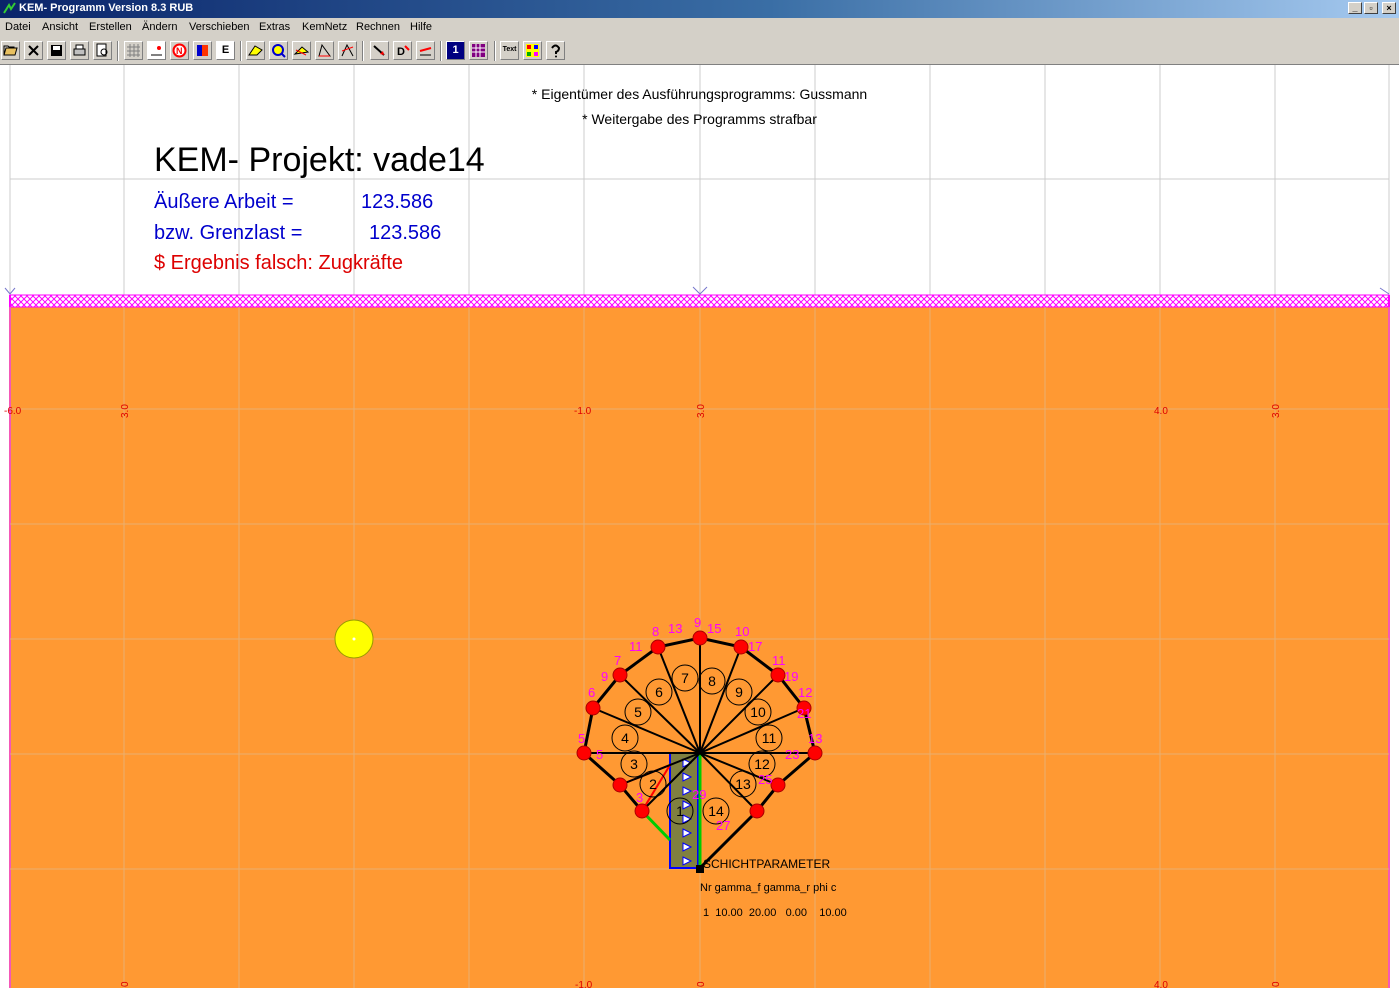  Describe the element at coordinates (278, 50) in the screenshot. I see `zoom-icon` at that location.